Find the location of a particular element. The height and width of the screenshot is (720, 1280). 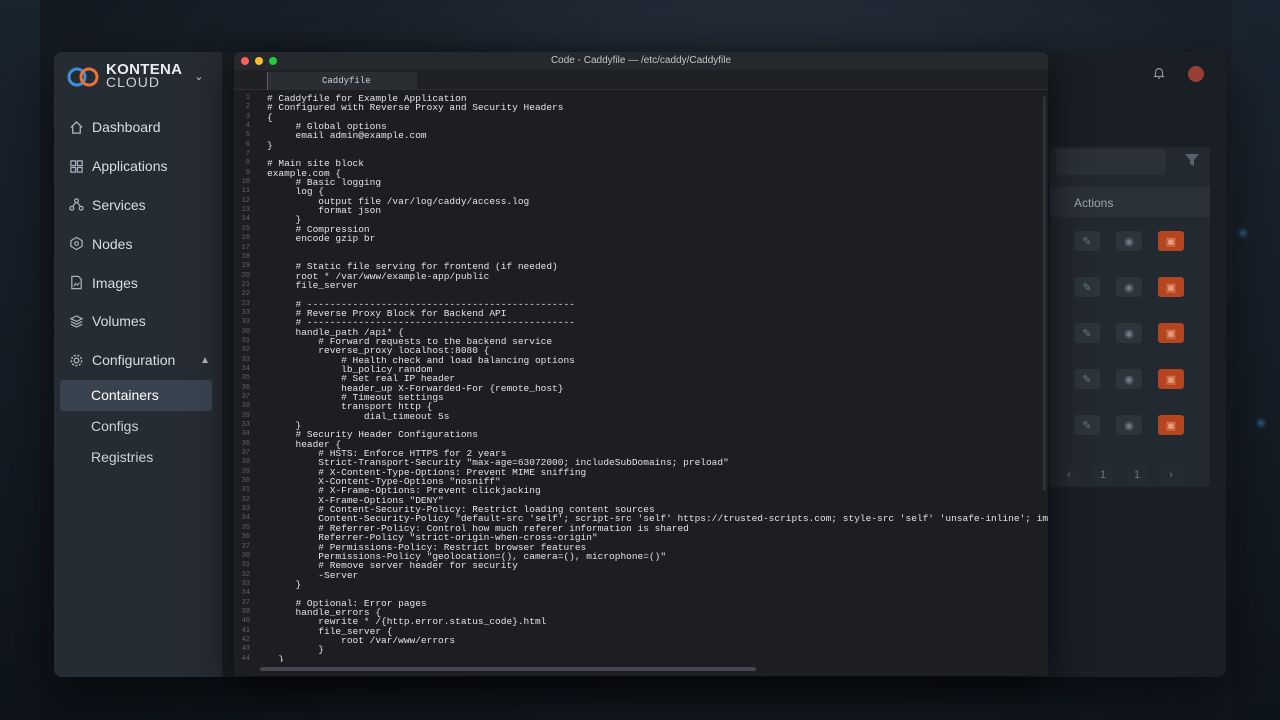

line-number: 12 is located at coordinates (245, 200).